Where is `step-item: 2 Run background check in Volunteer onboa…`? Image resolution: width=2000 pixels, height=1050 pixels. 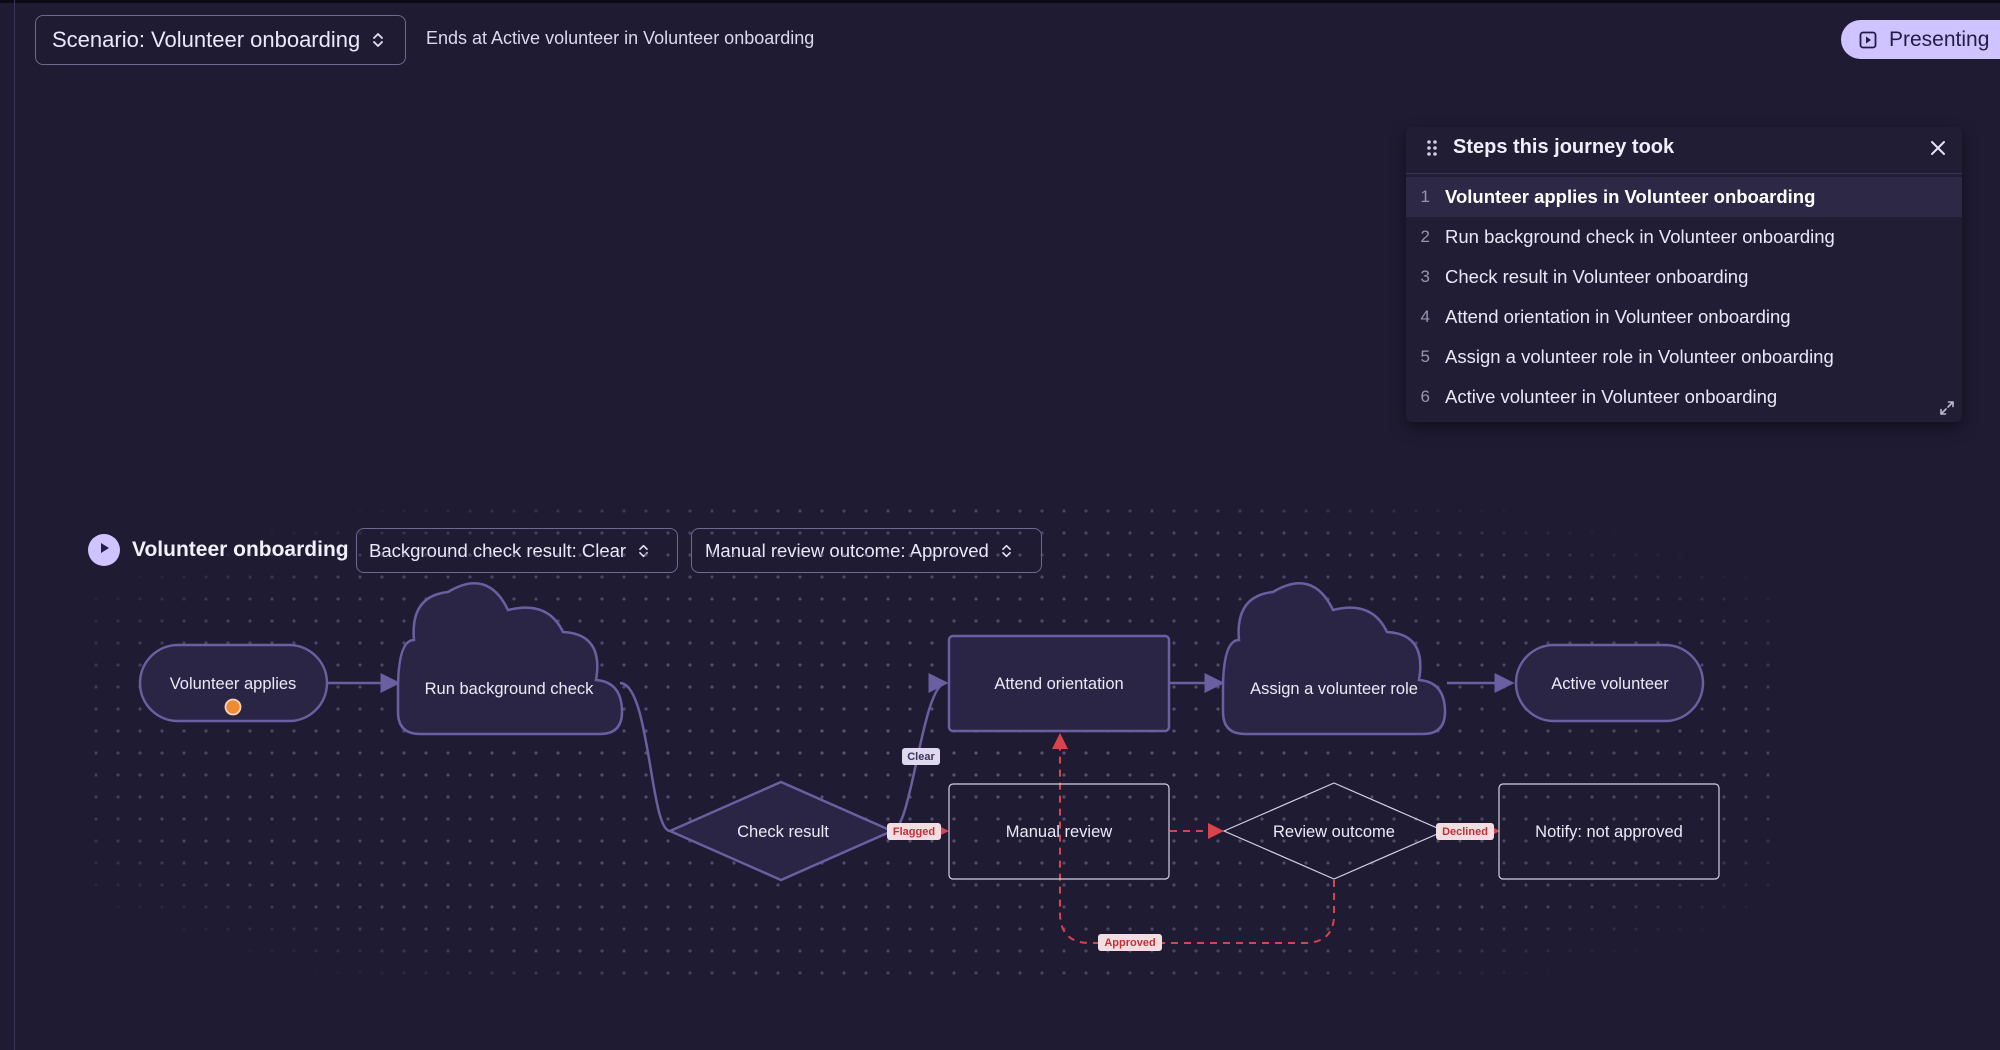
step-item: 2 Run background check in Volunteer onboa… is located at coordinates (1684, 237).